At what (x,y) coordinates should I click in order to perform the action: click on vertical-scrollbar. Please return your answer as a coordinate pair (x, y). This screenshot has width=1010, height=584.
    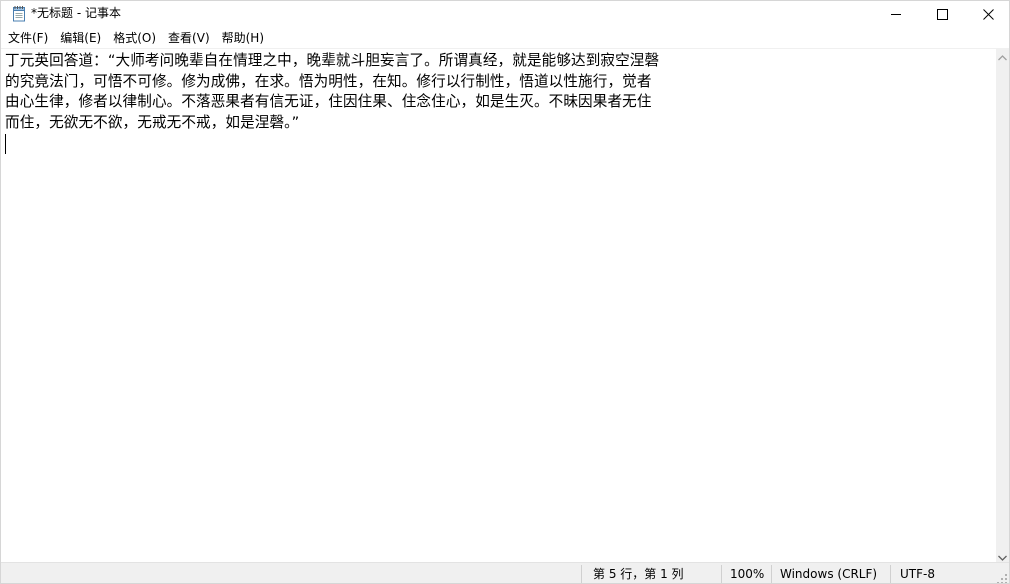
    Looking at the image, I should click on (1002, 305).